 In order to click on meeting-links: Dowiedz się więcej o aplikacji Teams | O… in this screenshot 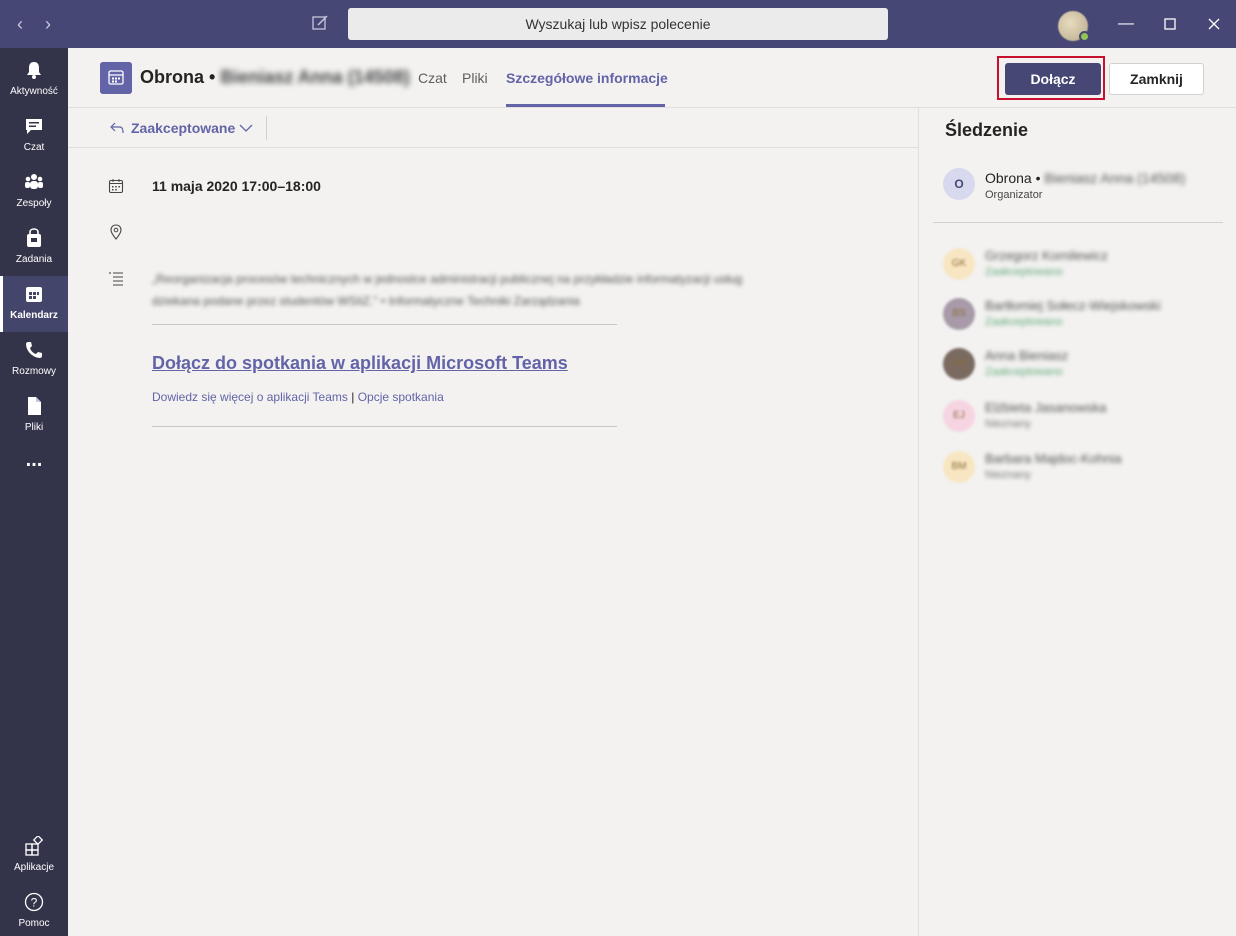, I will do `click(298, 397)`.